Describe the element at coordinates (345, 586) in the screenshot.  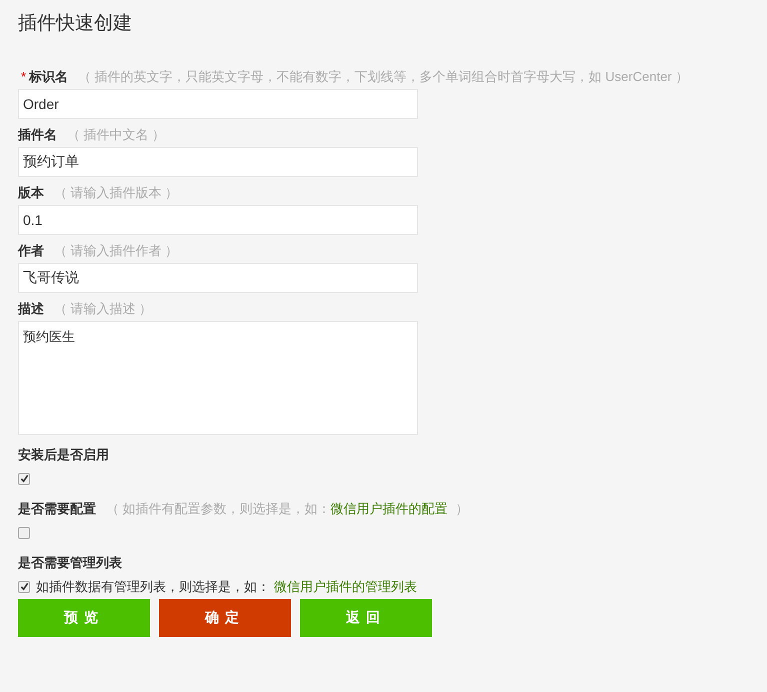
I see `manage-list-link: 微信用户插件的管理列表` at that location.